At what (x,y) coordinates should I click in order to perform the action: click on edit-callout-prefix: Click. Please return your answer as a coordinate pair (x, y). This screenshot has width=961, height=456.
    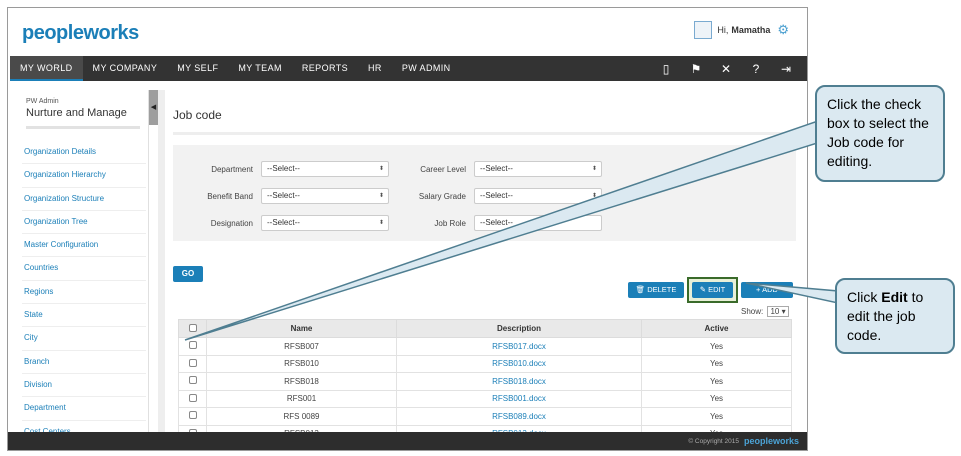
    Looking at the image, I should click on (864, 297).